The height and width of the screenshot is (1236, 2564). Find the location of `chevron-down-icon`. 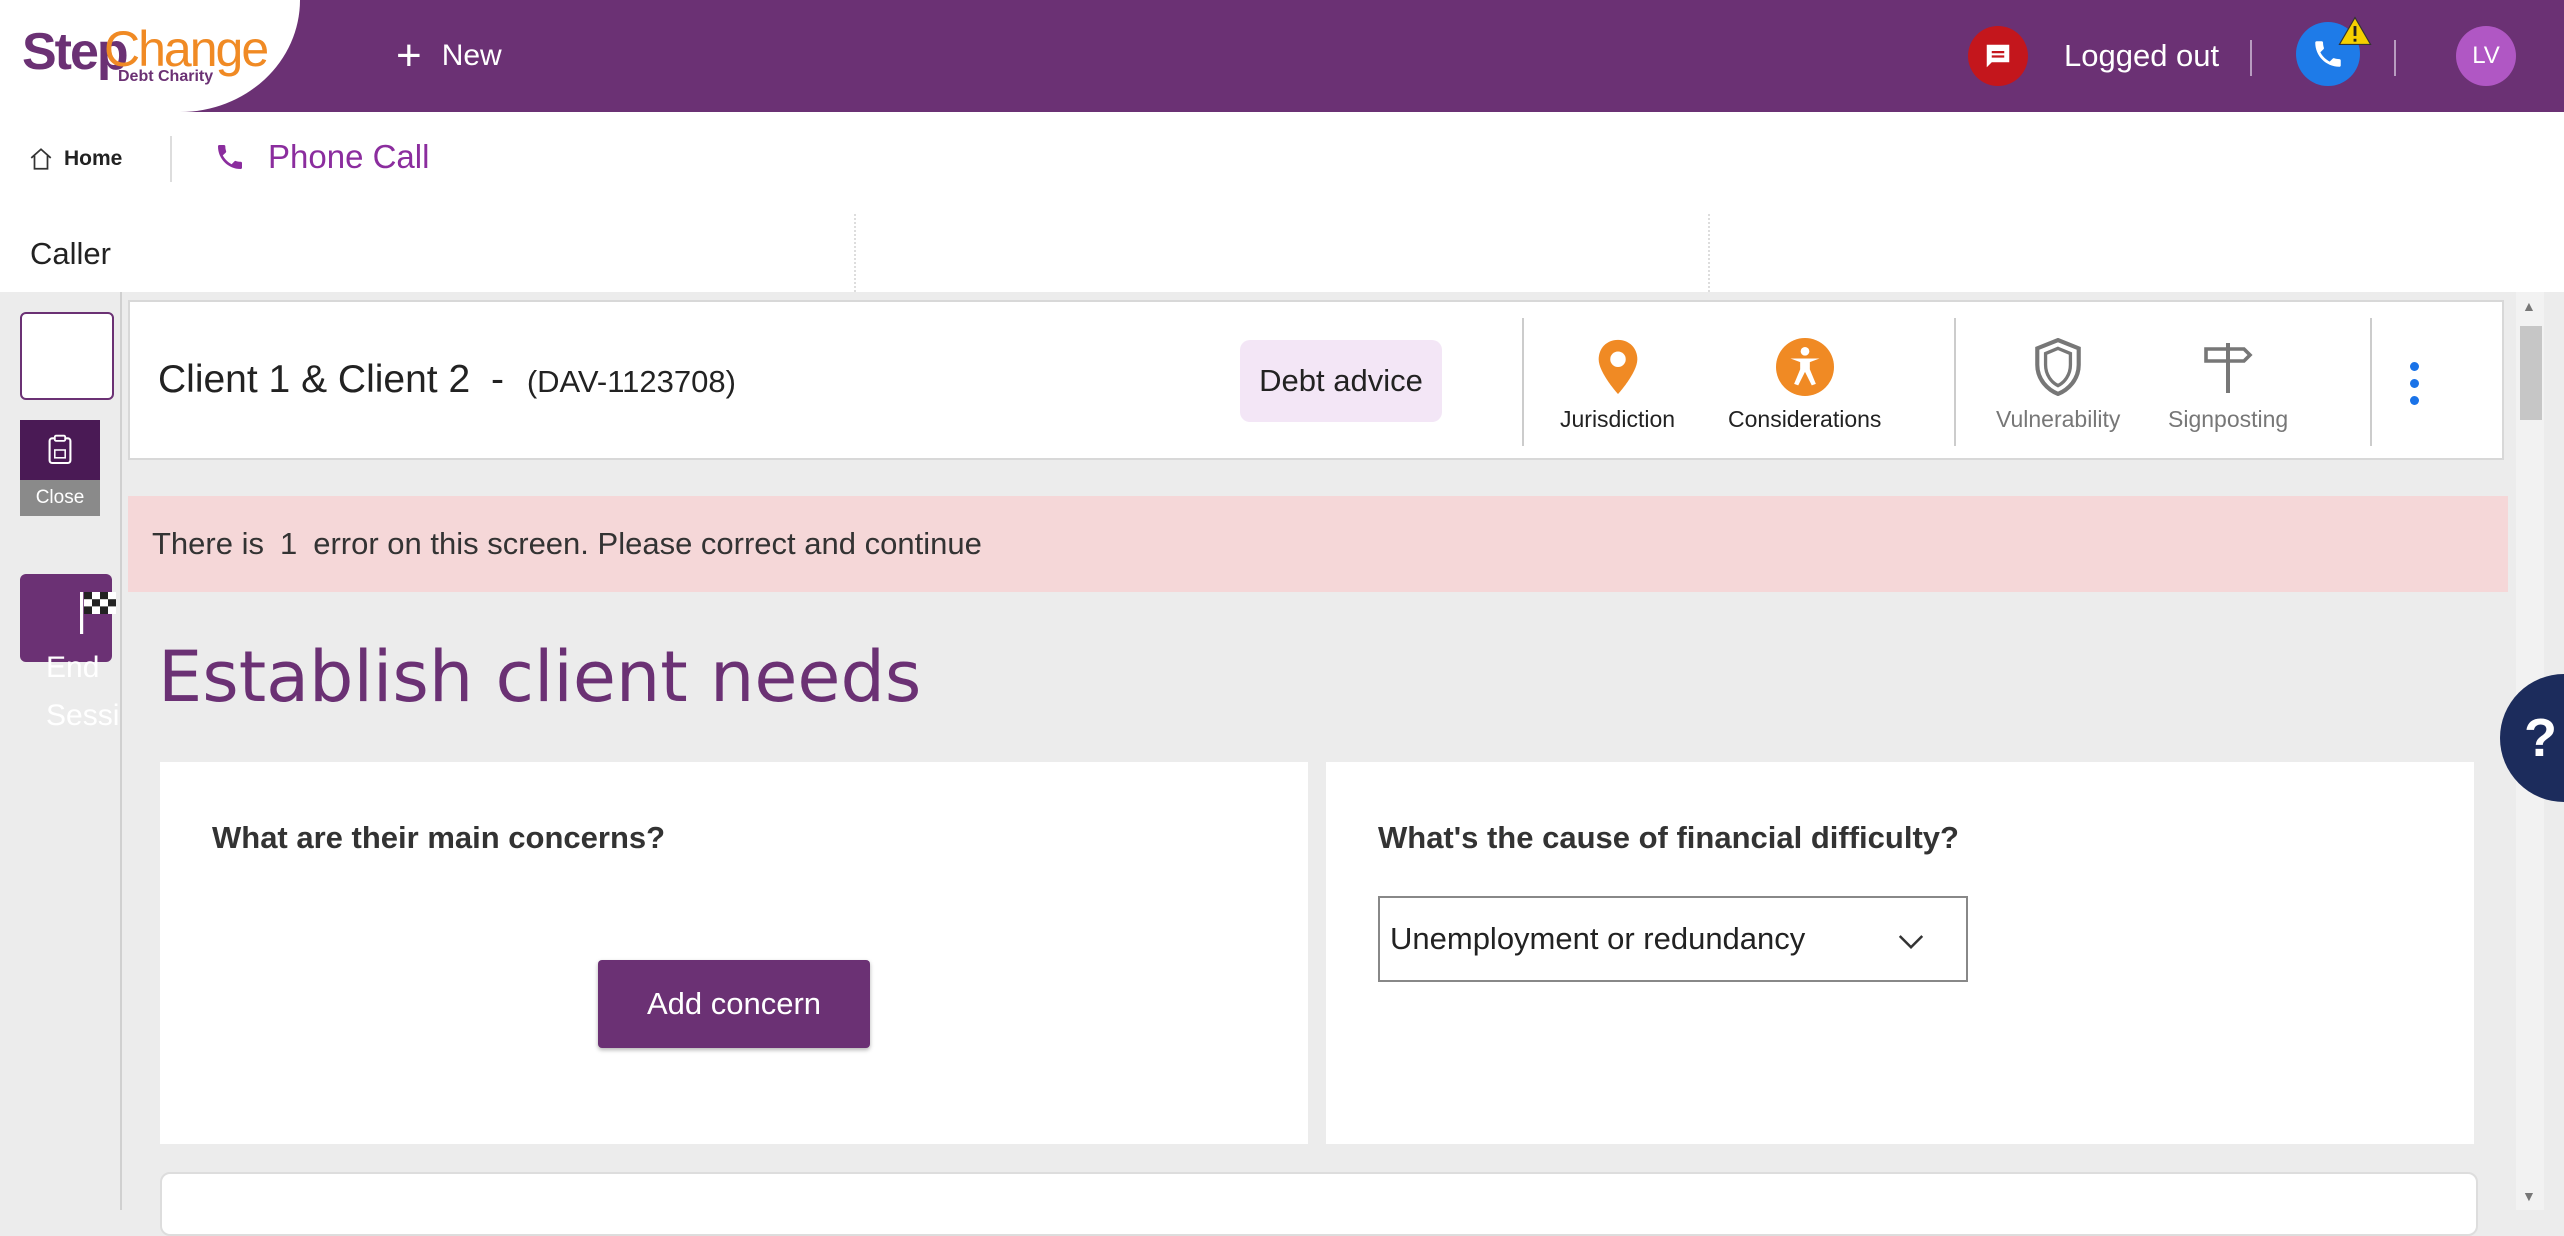

chevron-down-icon is located at coordinates (1911, 942).